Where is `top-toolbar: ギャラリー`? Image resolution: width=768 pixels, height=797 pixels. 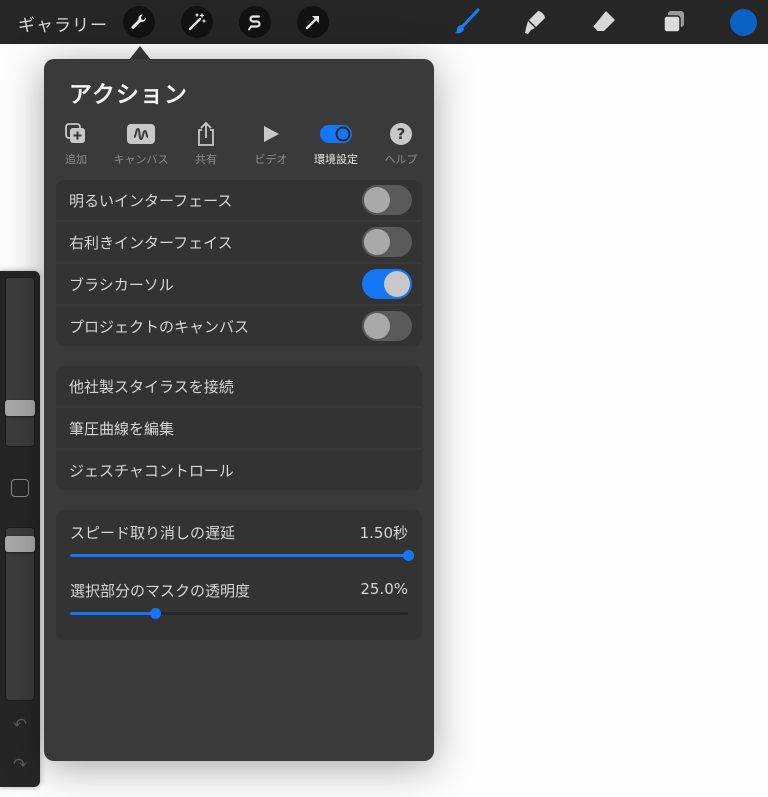
top-toolbar: ギャラリー is located at coordinates (384, 22).